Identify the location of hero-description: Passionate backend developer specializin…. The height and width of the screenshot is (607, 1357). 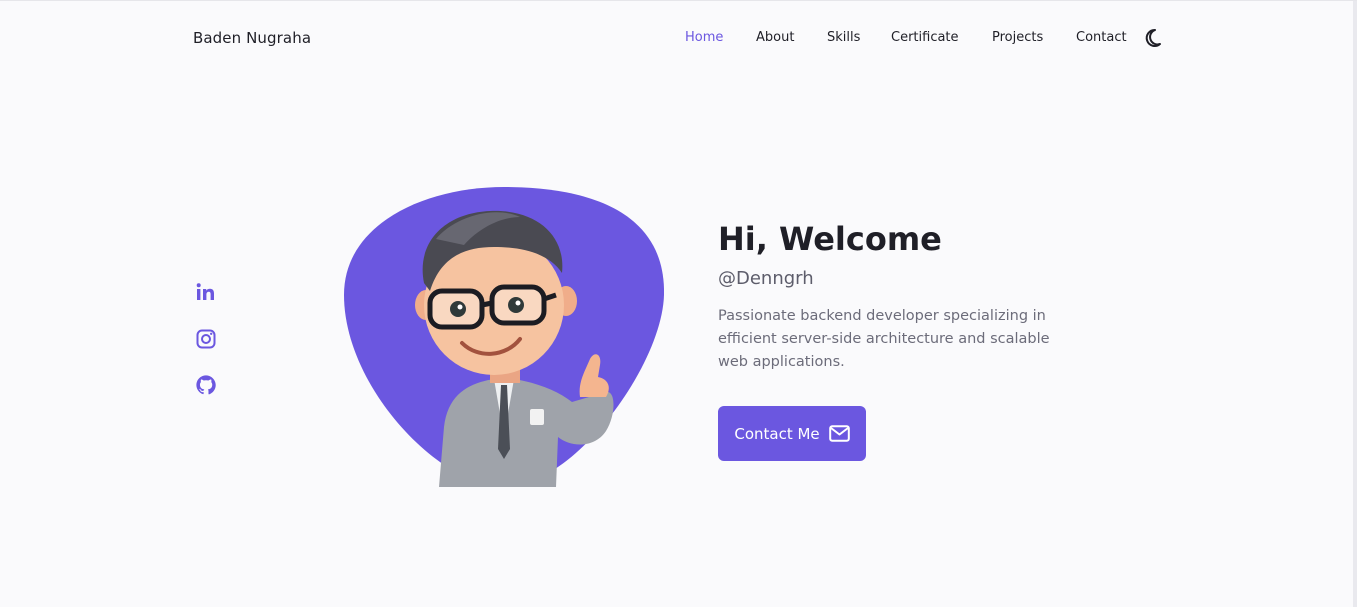
(884, 339).